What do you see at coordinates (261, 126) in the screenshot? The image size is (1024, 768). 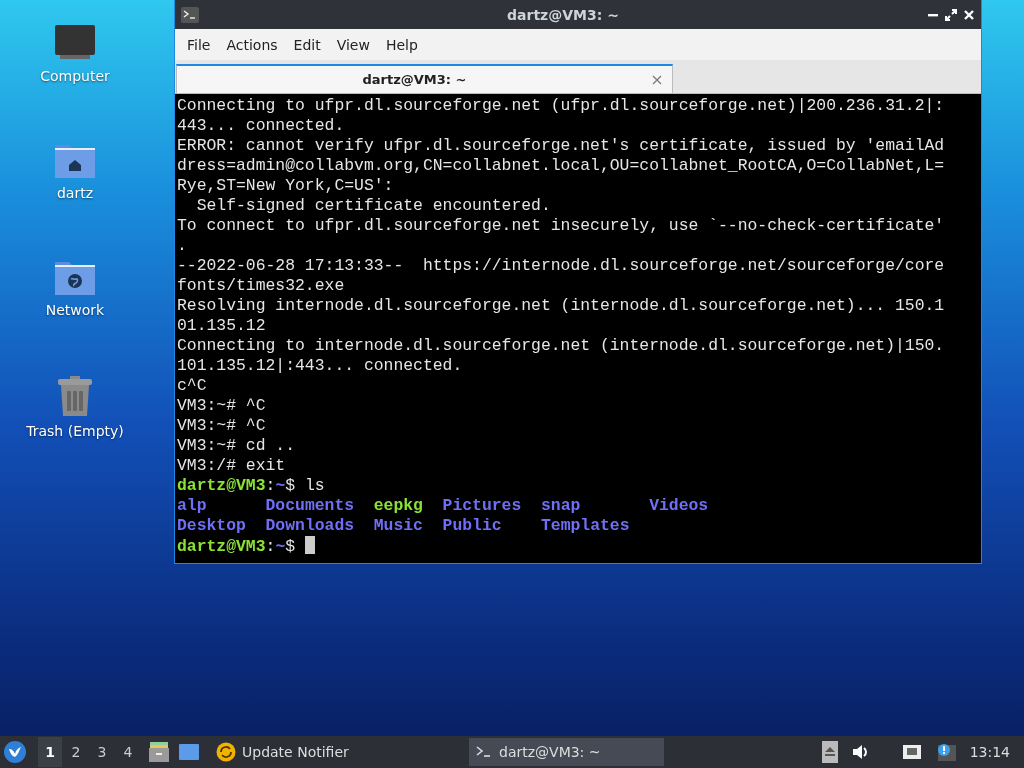 I see `terminal-line: 443... connected.` at bounding box center [261, 126].